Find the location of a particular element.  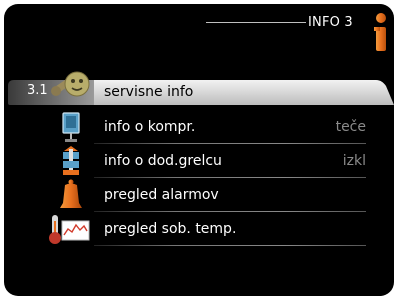

menu-item-label: servisne info is located at coordinates (149, 92).